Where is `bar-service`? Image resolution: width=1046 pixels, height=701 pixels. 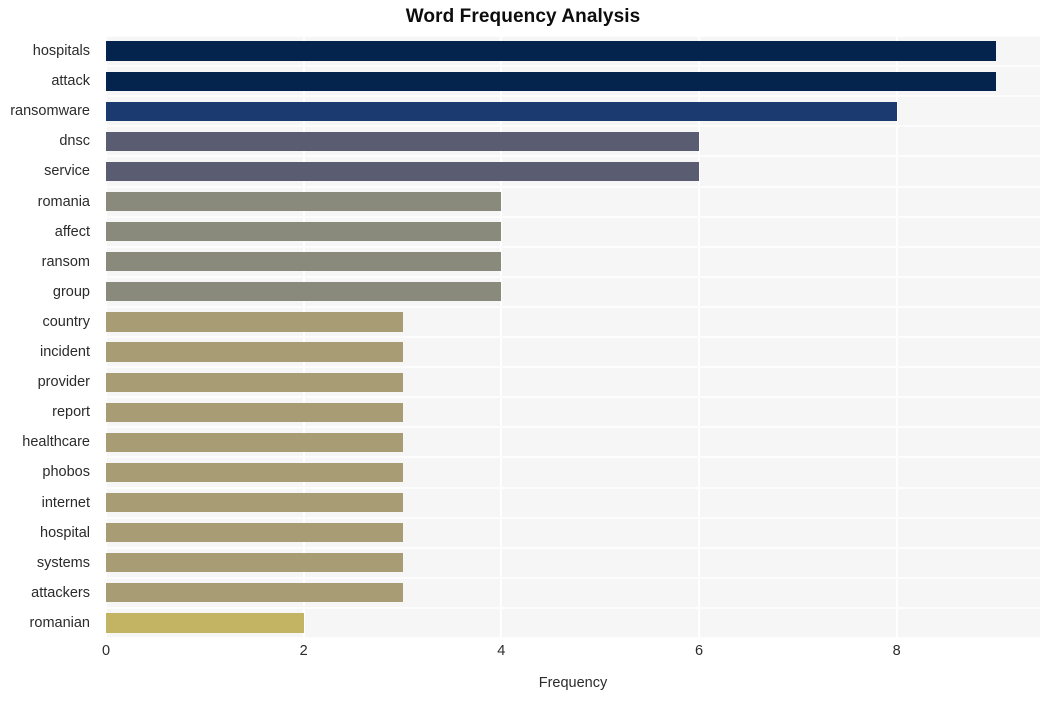
bar-service is located at coordinates (403, 171).